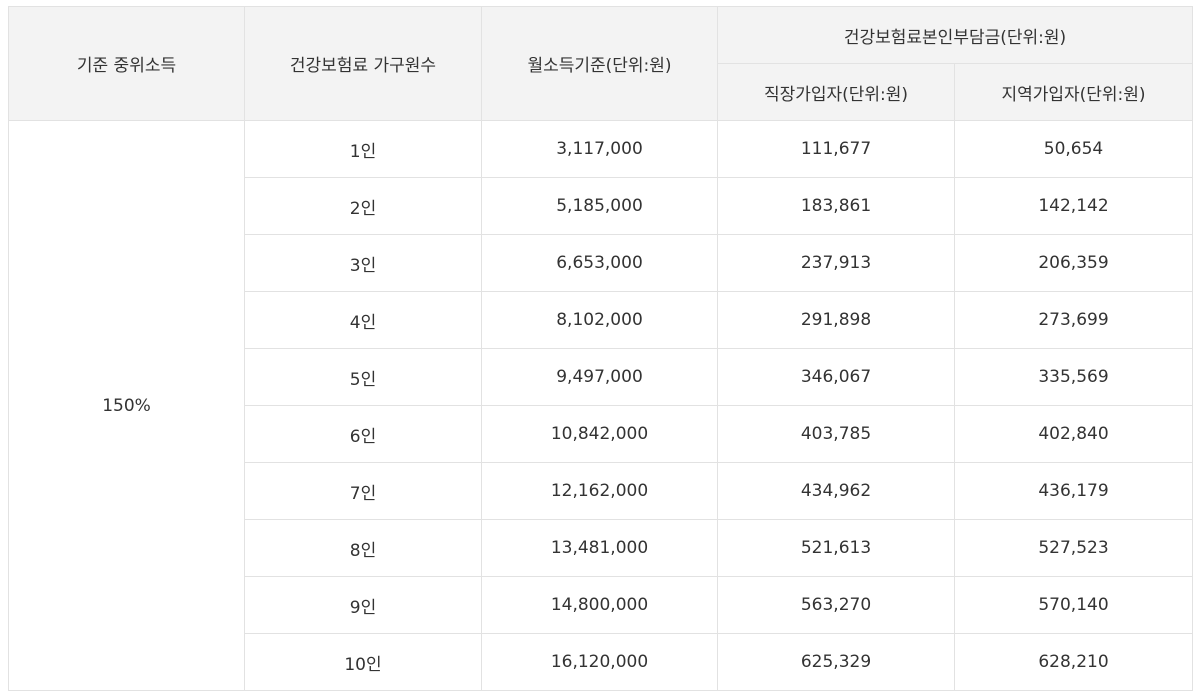  What do you see at coordinates (599, 377) in the screenshot?
I see `income-cell: 9,497,000` at bounding box center [599, 377].